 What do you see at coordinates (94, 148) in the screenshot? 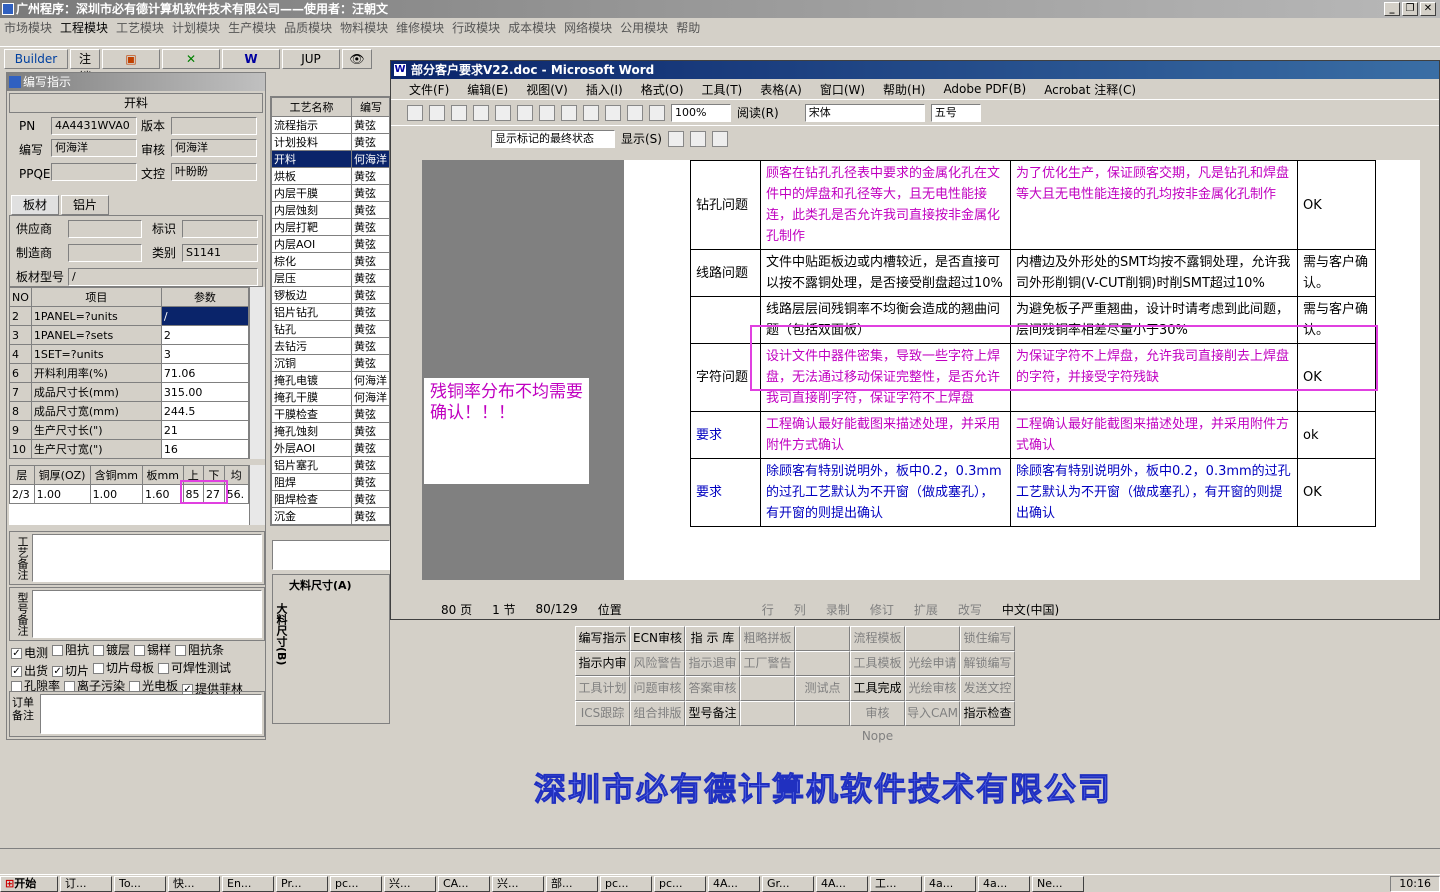
I see `author-field: 何海洋` at bounding box center [94, 148].